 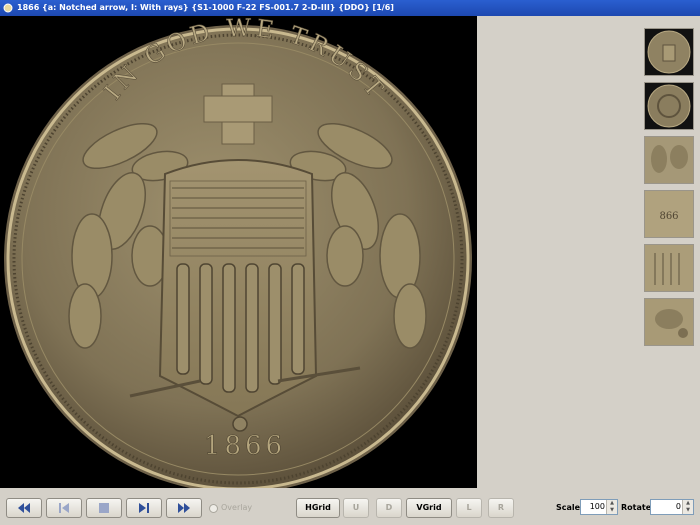 What do you see at coordinates (568, 507) in the screenshot?
I see `scale-label: Scale` at bounding box center [568, 507].